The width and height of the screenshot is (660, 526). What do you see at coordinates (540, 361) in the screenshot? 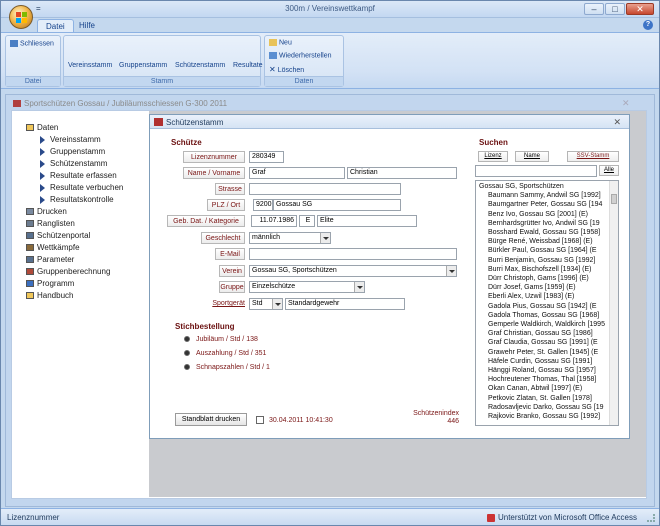
I see `list-item: Häfele Curdin, Gossau SG [1991]` at bounding box center [540, 361].